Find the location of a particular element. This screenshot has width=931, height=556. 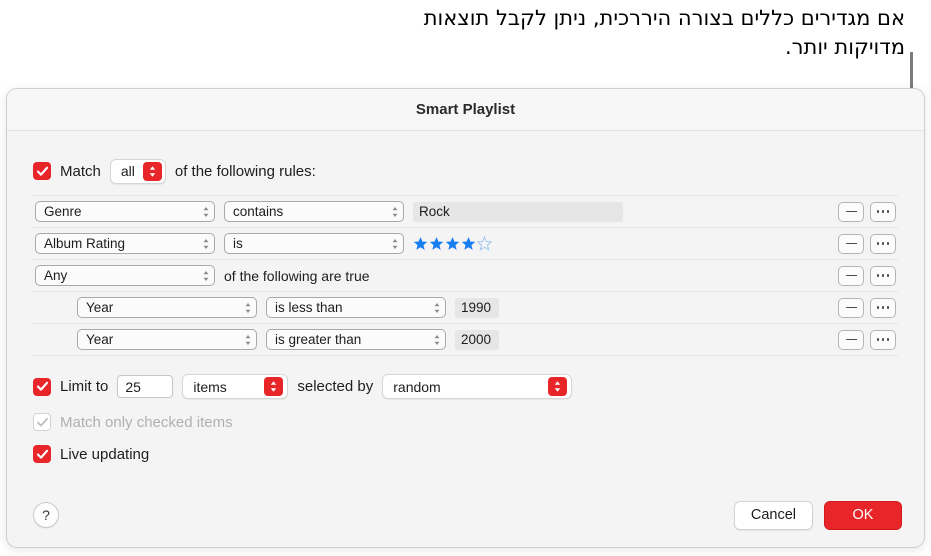

cancel-button: Cancel is located at coordinates (773, 515).